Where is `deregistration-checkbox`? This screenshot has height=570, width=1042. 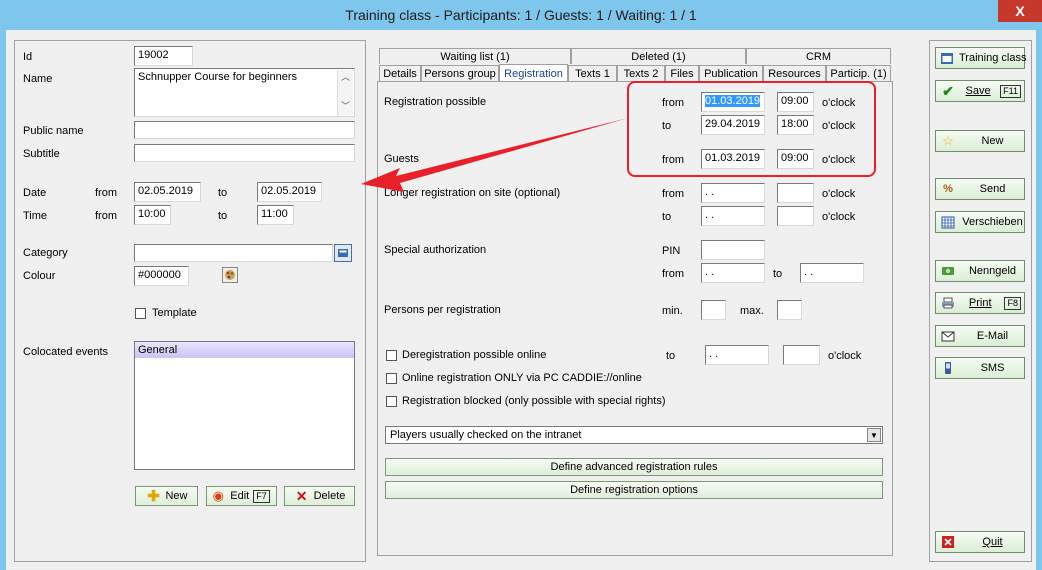 deregistration-checkbox is located at coordinates (391, 355).